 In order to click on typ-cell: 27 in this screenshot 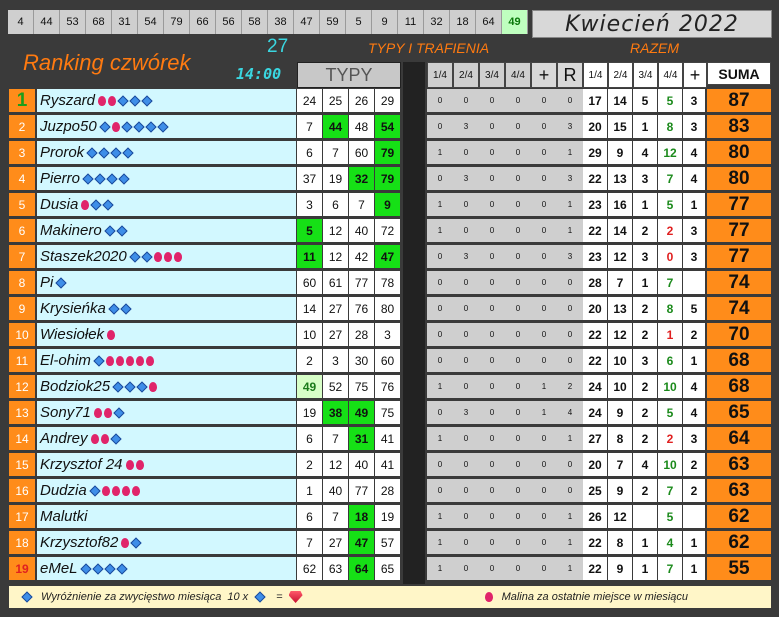, I will do `click(335, 308)`.